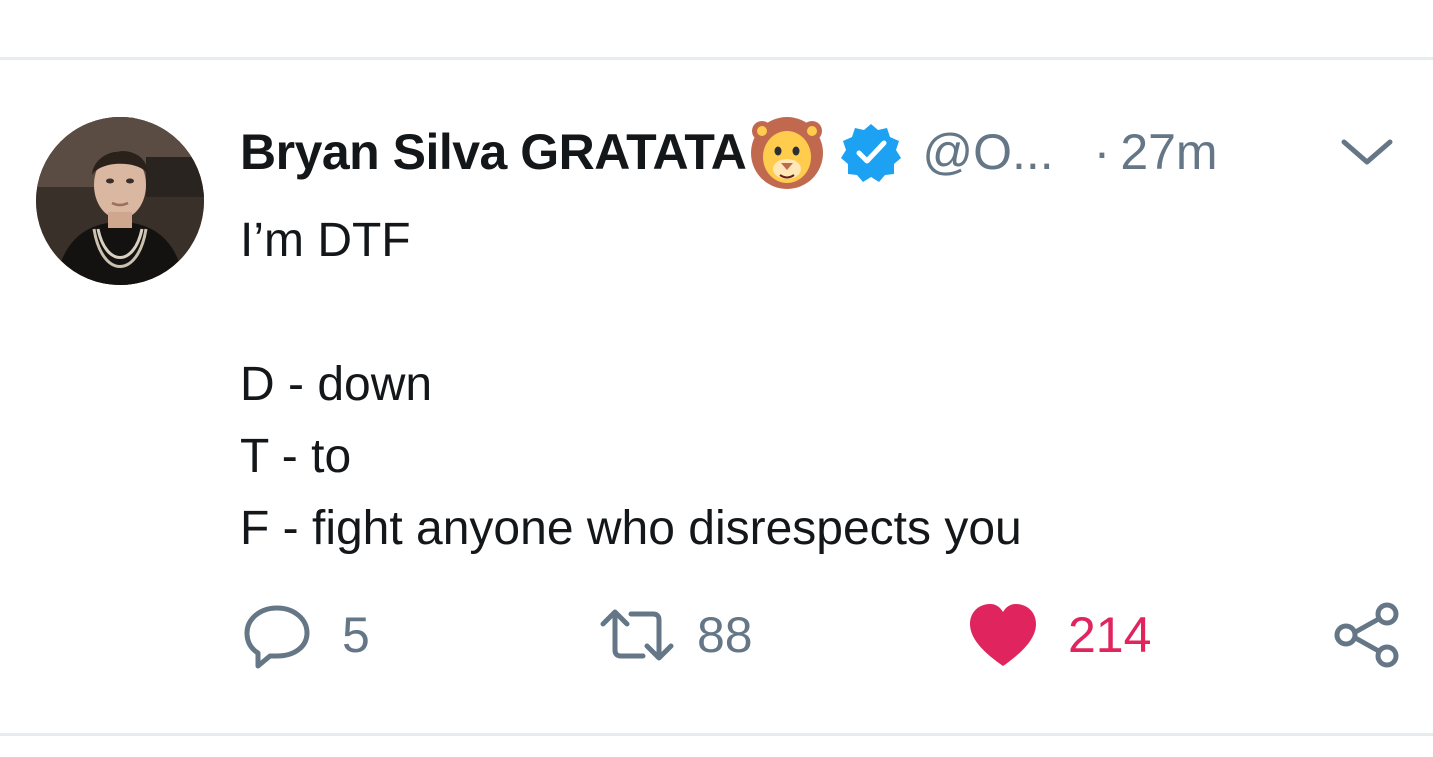 This screenshot has height=757, width=1433. Describe the element at coordinates (1367, 152) in the screenshot. I see `chevron-down-icon` at that location.